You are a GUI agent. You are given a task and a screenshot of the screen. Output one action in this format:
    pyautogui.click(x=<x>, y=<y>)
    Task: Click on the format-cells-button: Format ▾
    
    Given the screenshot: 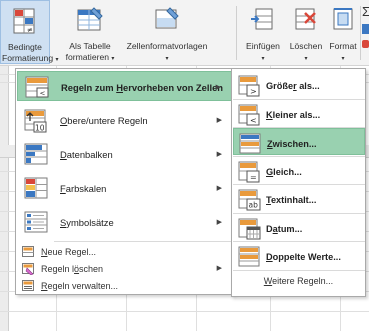 What is the action you would take?
    pyautogui.click(x=343, y=32)
    